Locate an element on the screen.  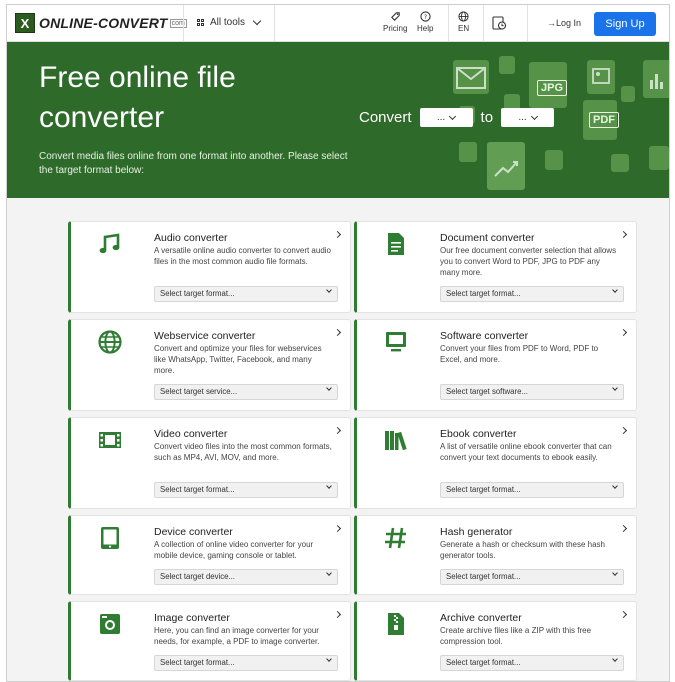
all-tools-label: All tools is located at coordinates (228, 22).